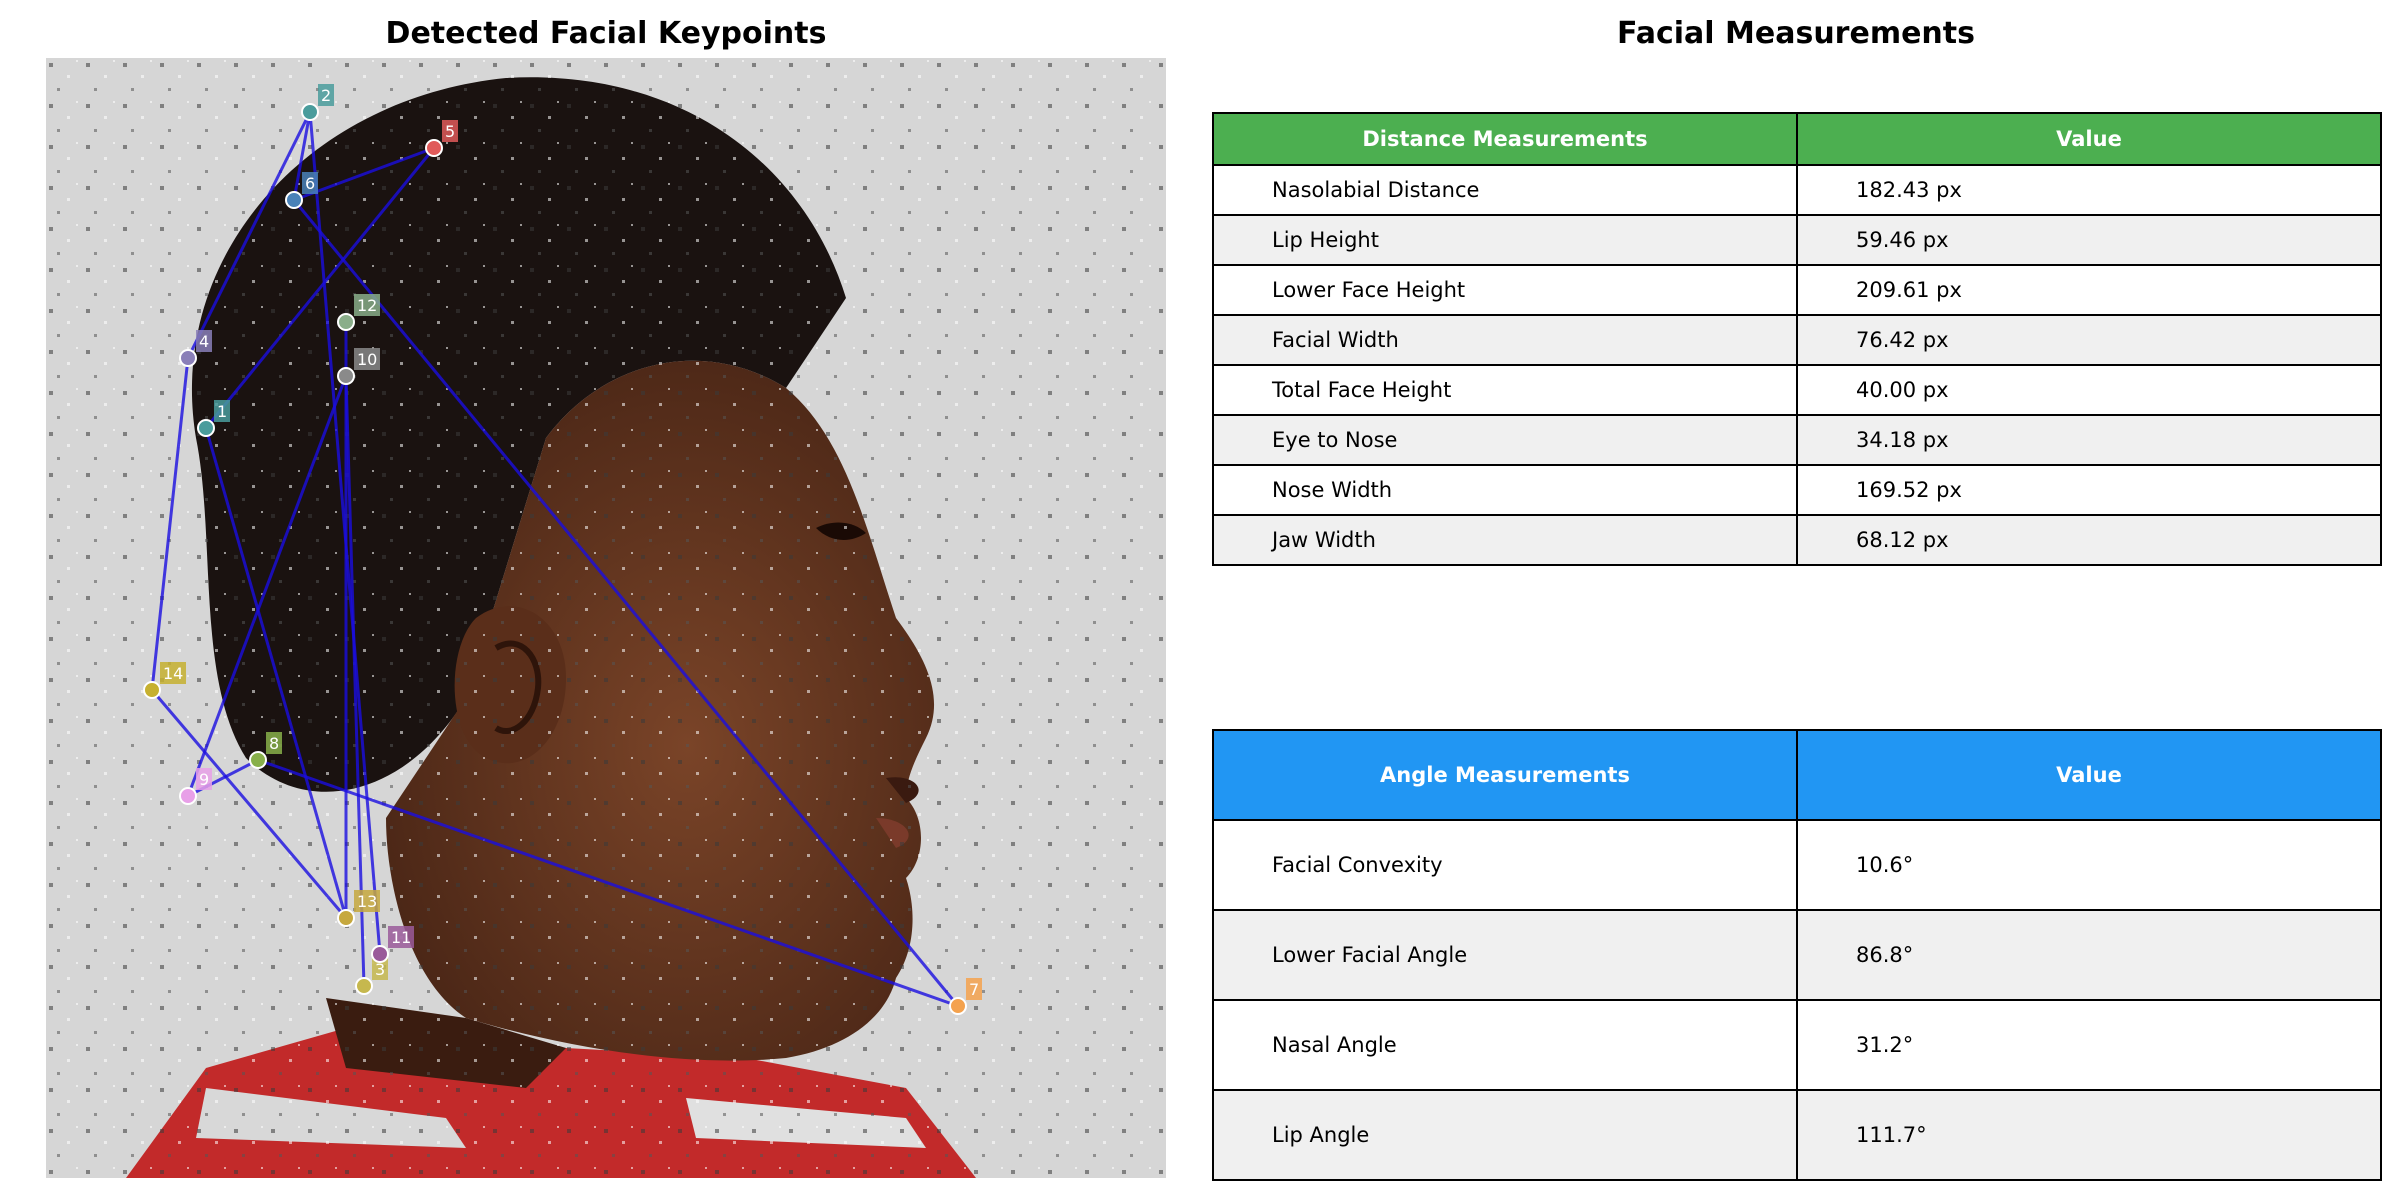 The image size is (2400, 1200). Describe the element at coordinates (1505, 340) in the screenshot. I see `measurement-name: Facial Width` at that location.